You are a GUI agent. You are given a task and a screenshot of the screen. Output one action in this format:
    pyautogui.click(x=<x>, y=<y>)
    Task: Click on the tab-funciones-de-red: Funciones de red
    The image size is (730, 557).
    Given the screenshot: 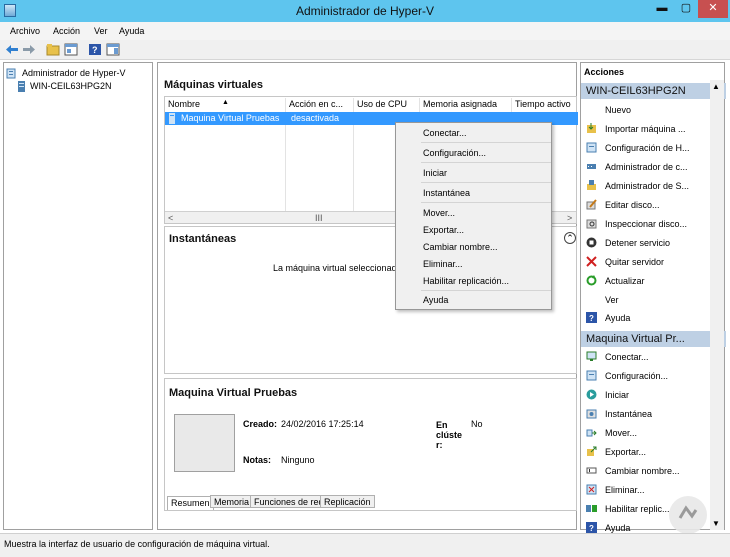 What is the action you would take?
    pyautogui.click(x=289, y=501)
    